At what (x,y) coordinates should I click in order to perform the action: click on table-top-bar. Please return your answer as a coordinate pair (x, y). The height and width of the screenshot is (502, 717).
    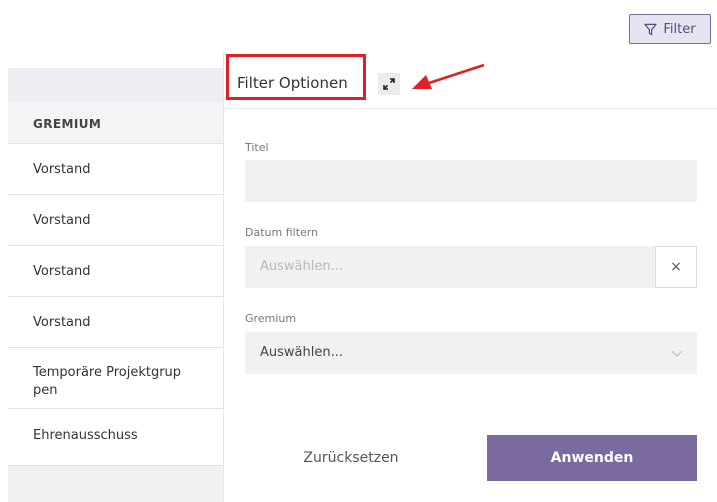
    Looking at the image, I should click on (115, 85).